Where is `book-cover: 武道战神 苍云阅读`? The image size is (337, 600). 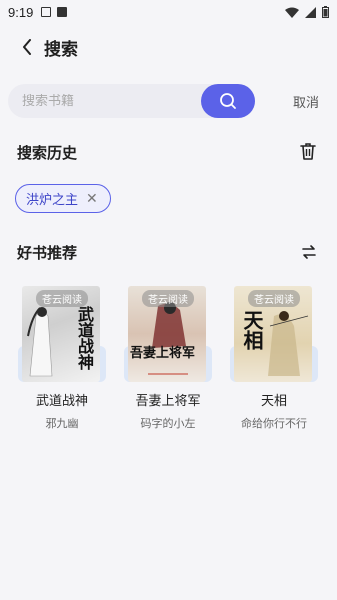
book-cover: 武道战神 苍云阅读 is located at coordinates (62, 332).